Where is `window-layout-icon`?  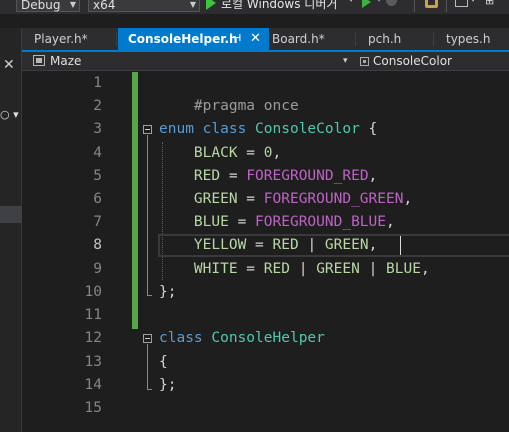 window-layout-icon is located at coordinates (461, 3).